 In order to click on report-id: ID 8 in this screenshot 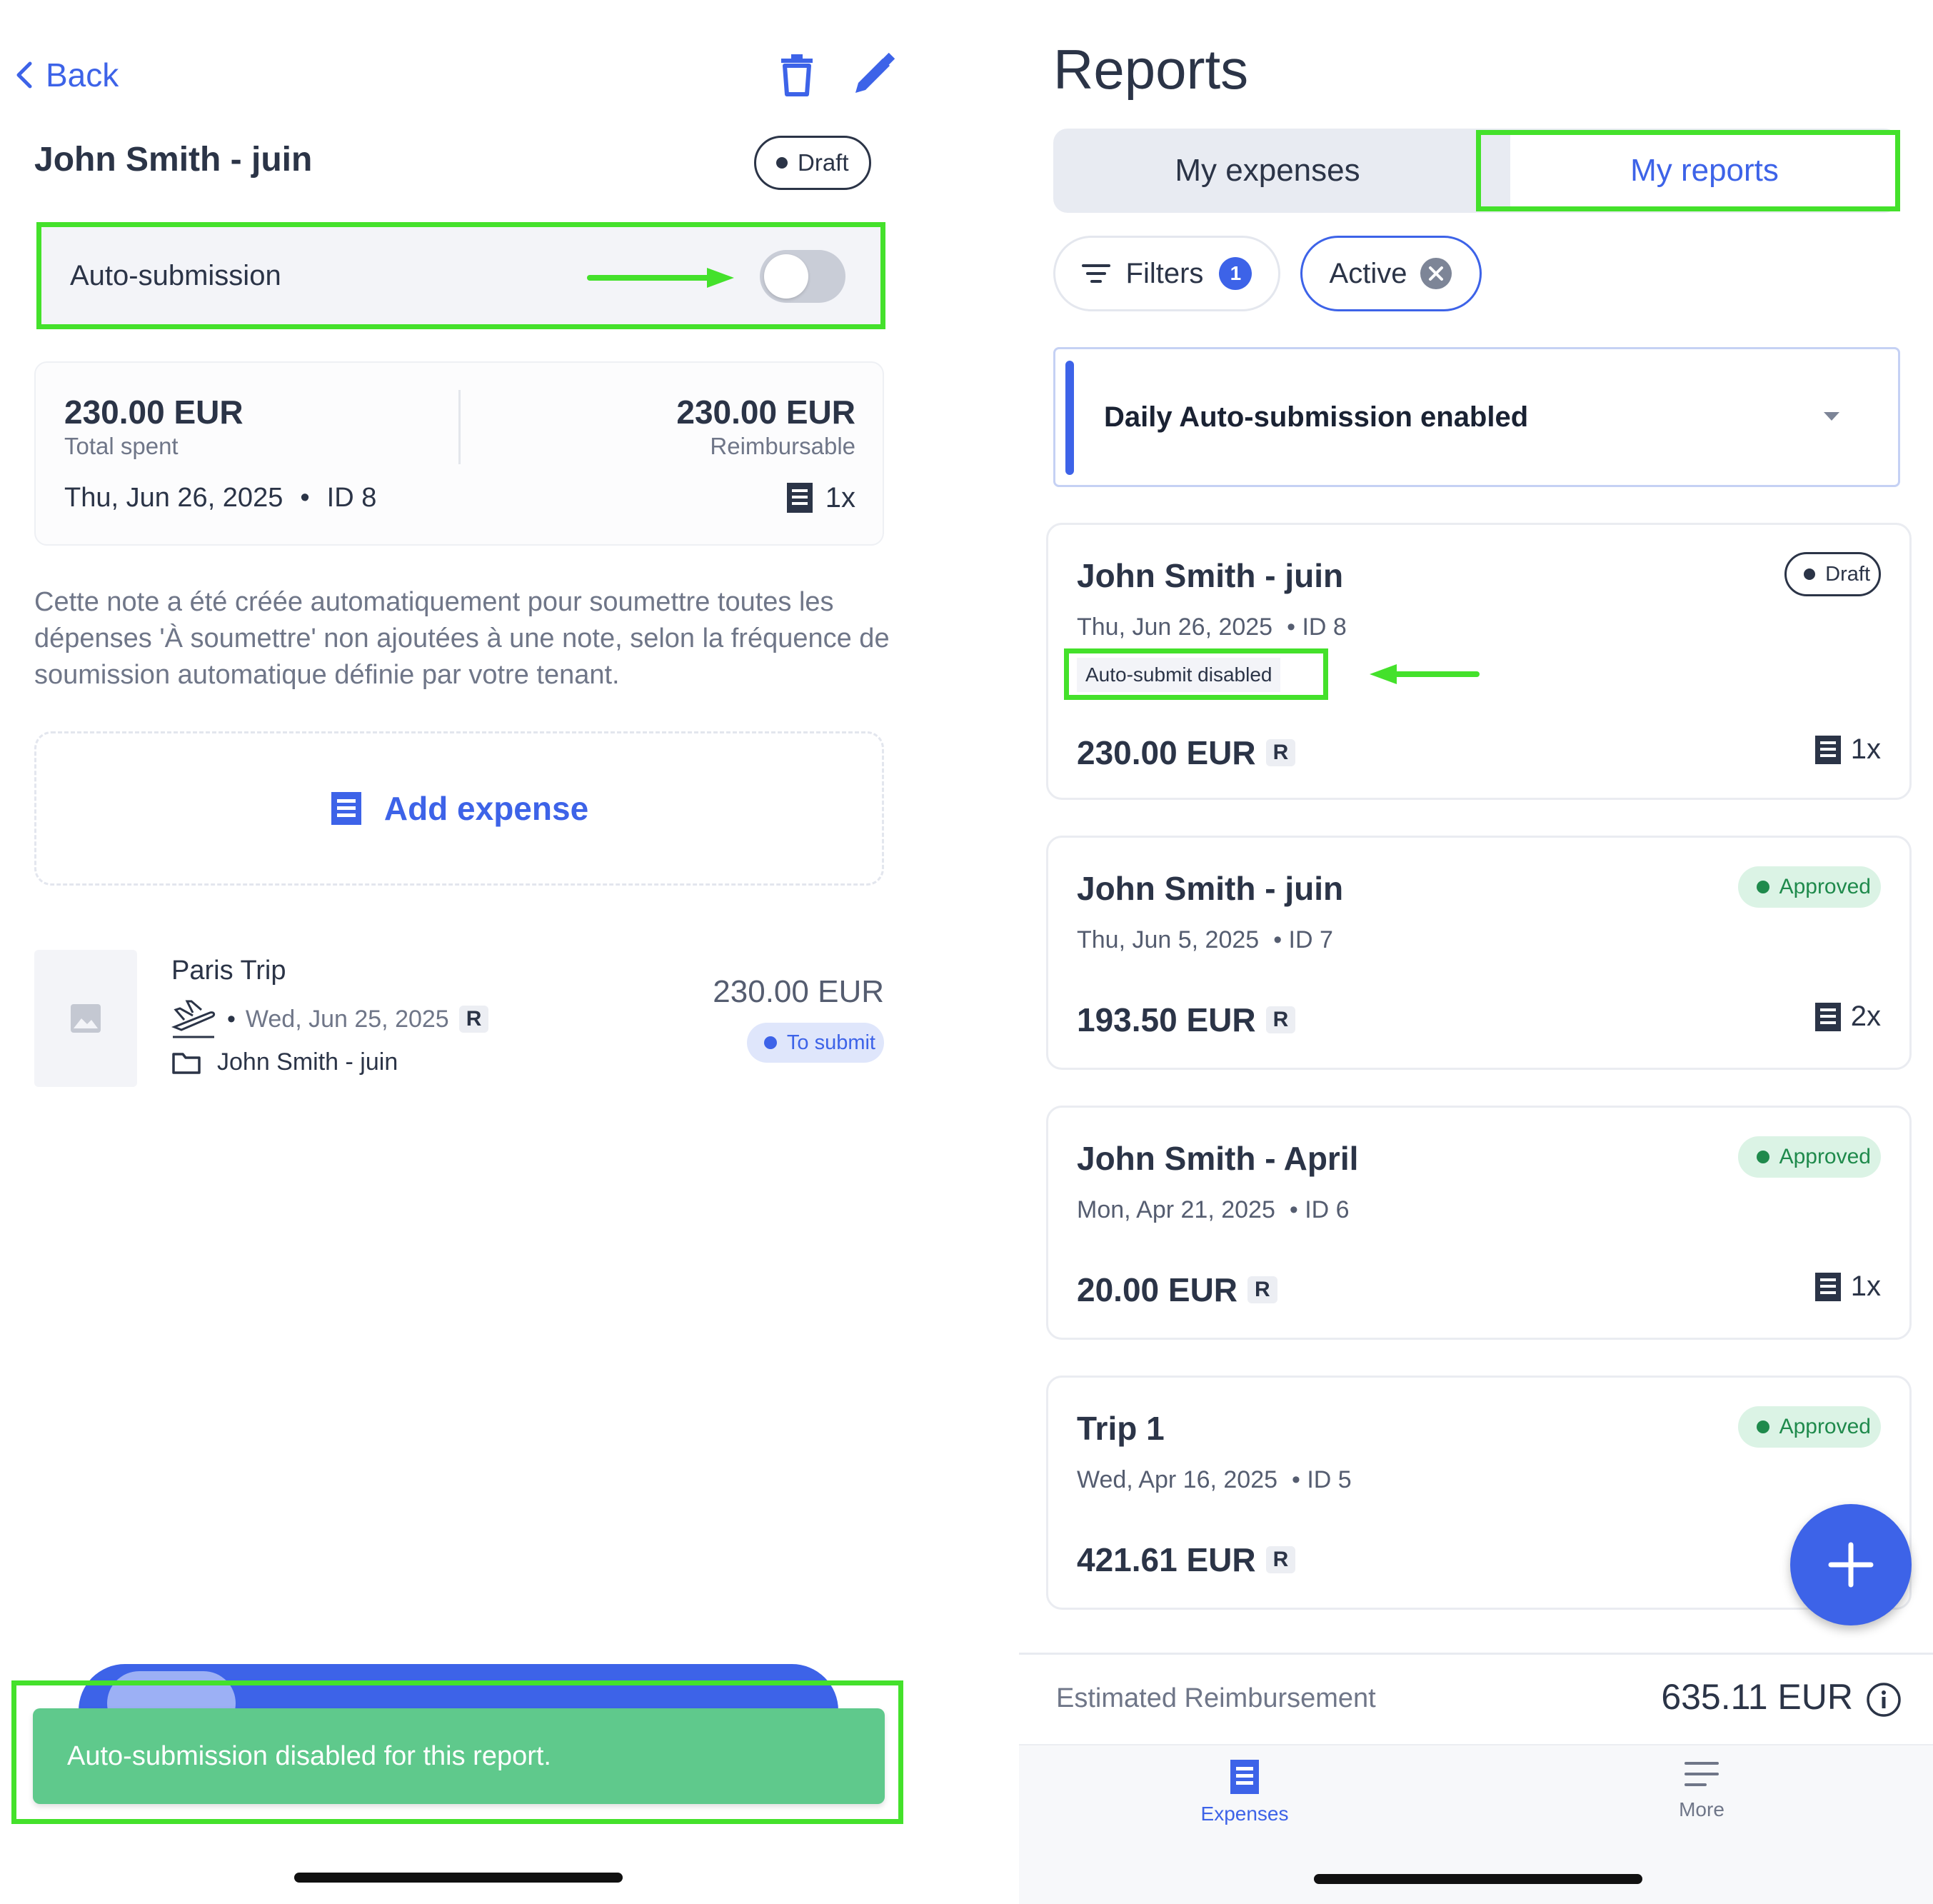, I will do `click(351, 498)`.